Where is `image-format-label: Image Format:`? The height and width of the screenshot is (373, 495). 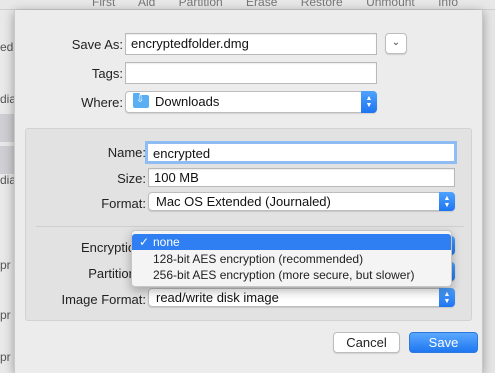 image-format-label: Image Format: is located at coordinates (103, 299).